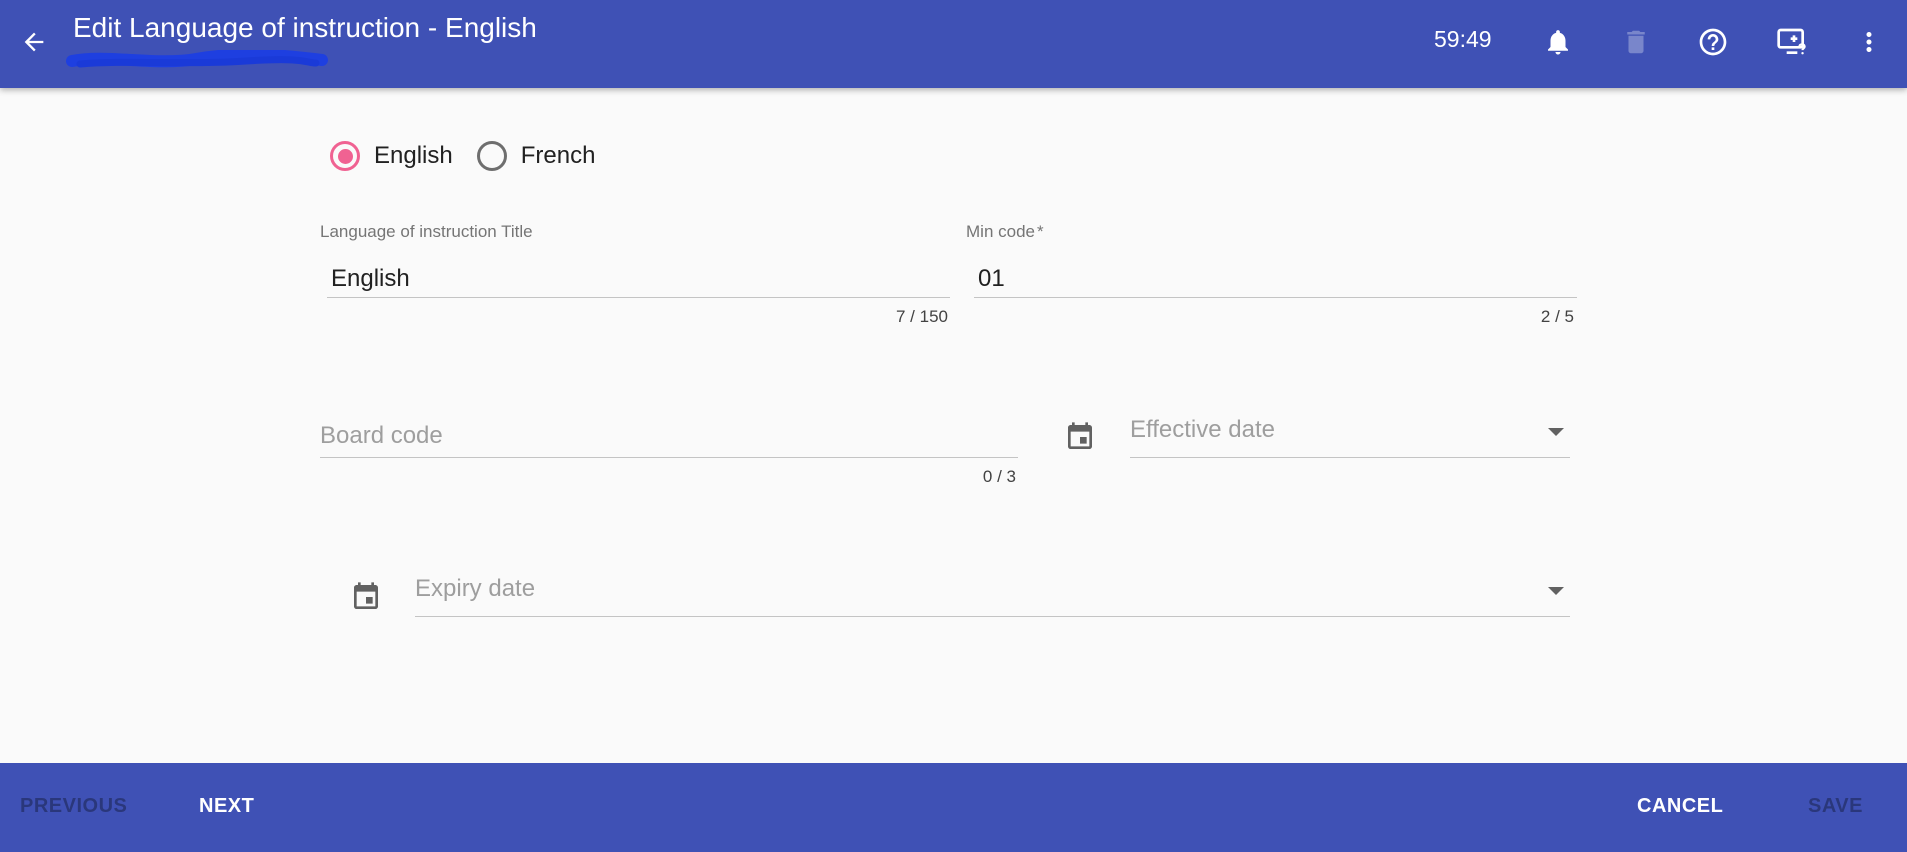  I want to click on redaction-scribble, so click(197, 59).